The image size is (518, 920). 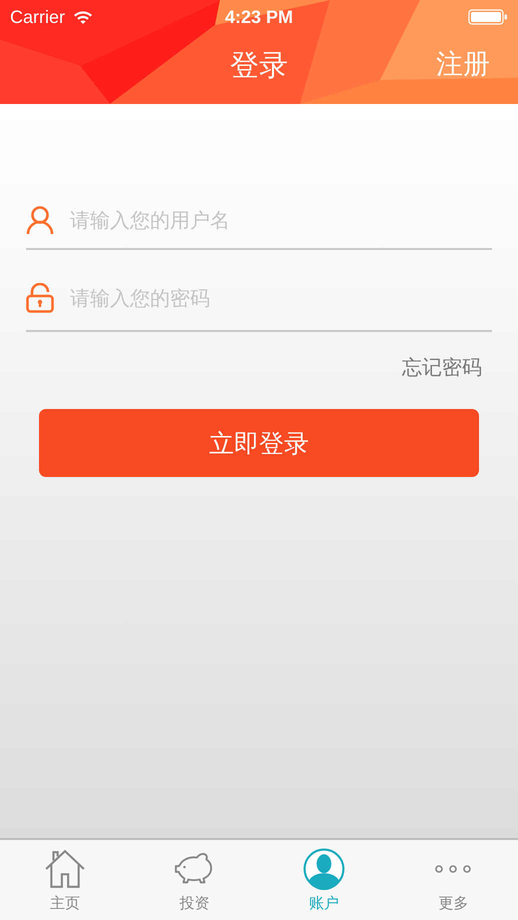 I want to click on more-icon, so click(x=453, y=868).